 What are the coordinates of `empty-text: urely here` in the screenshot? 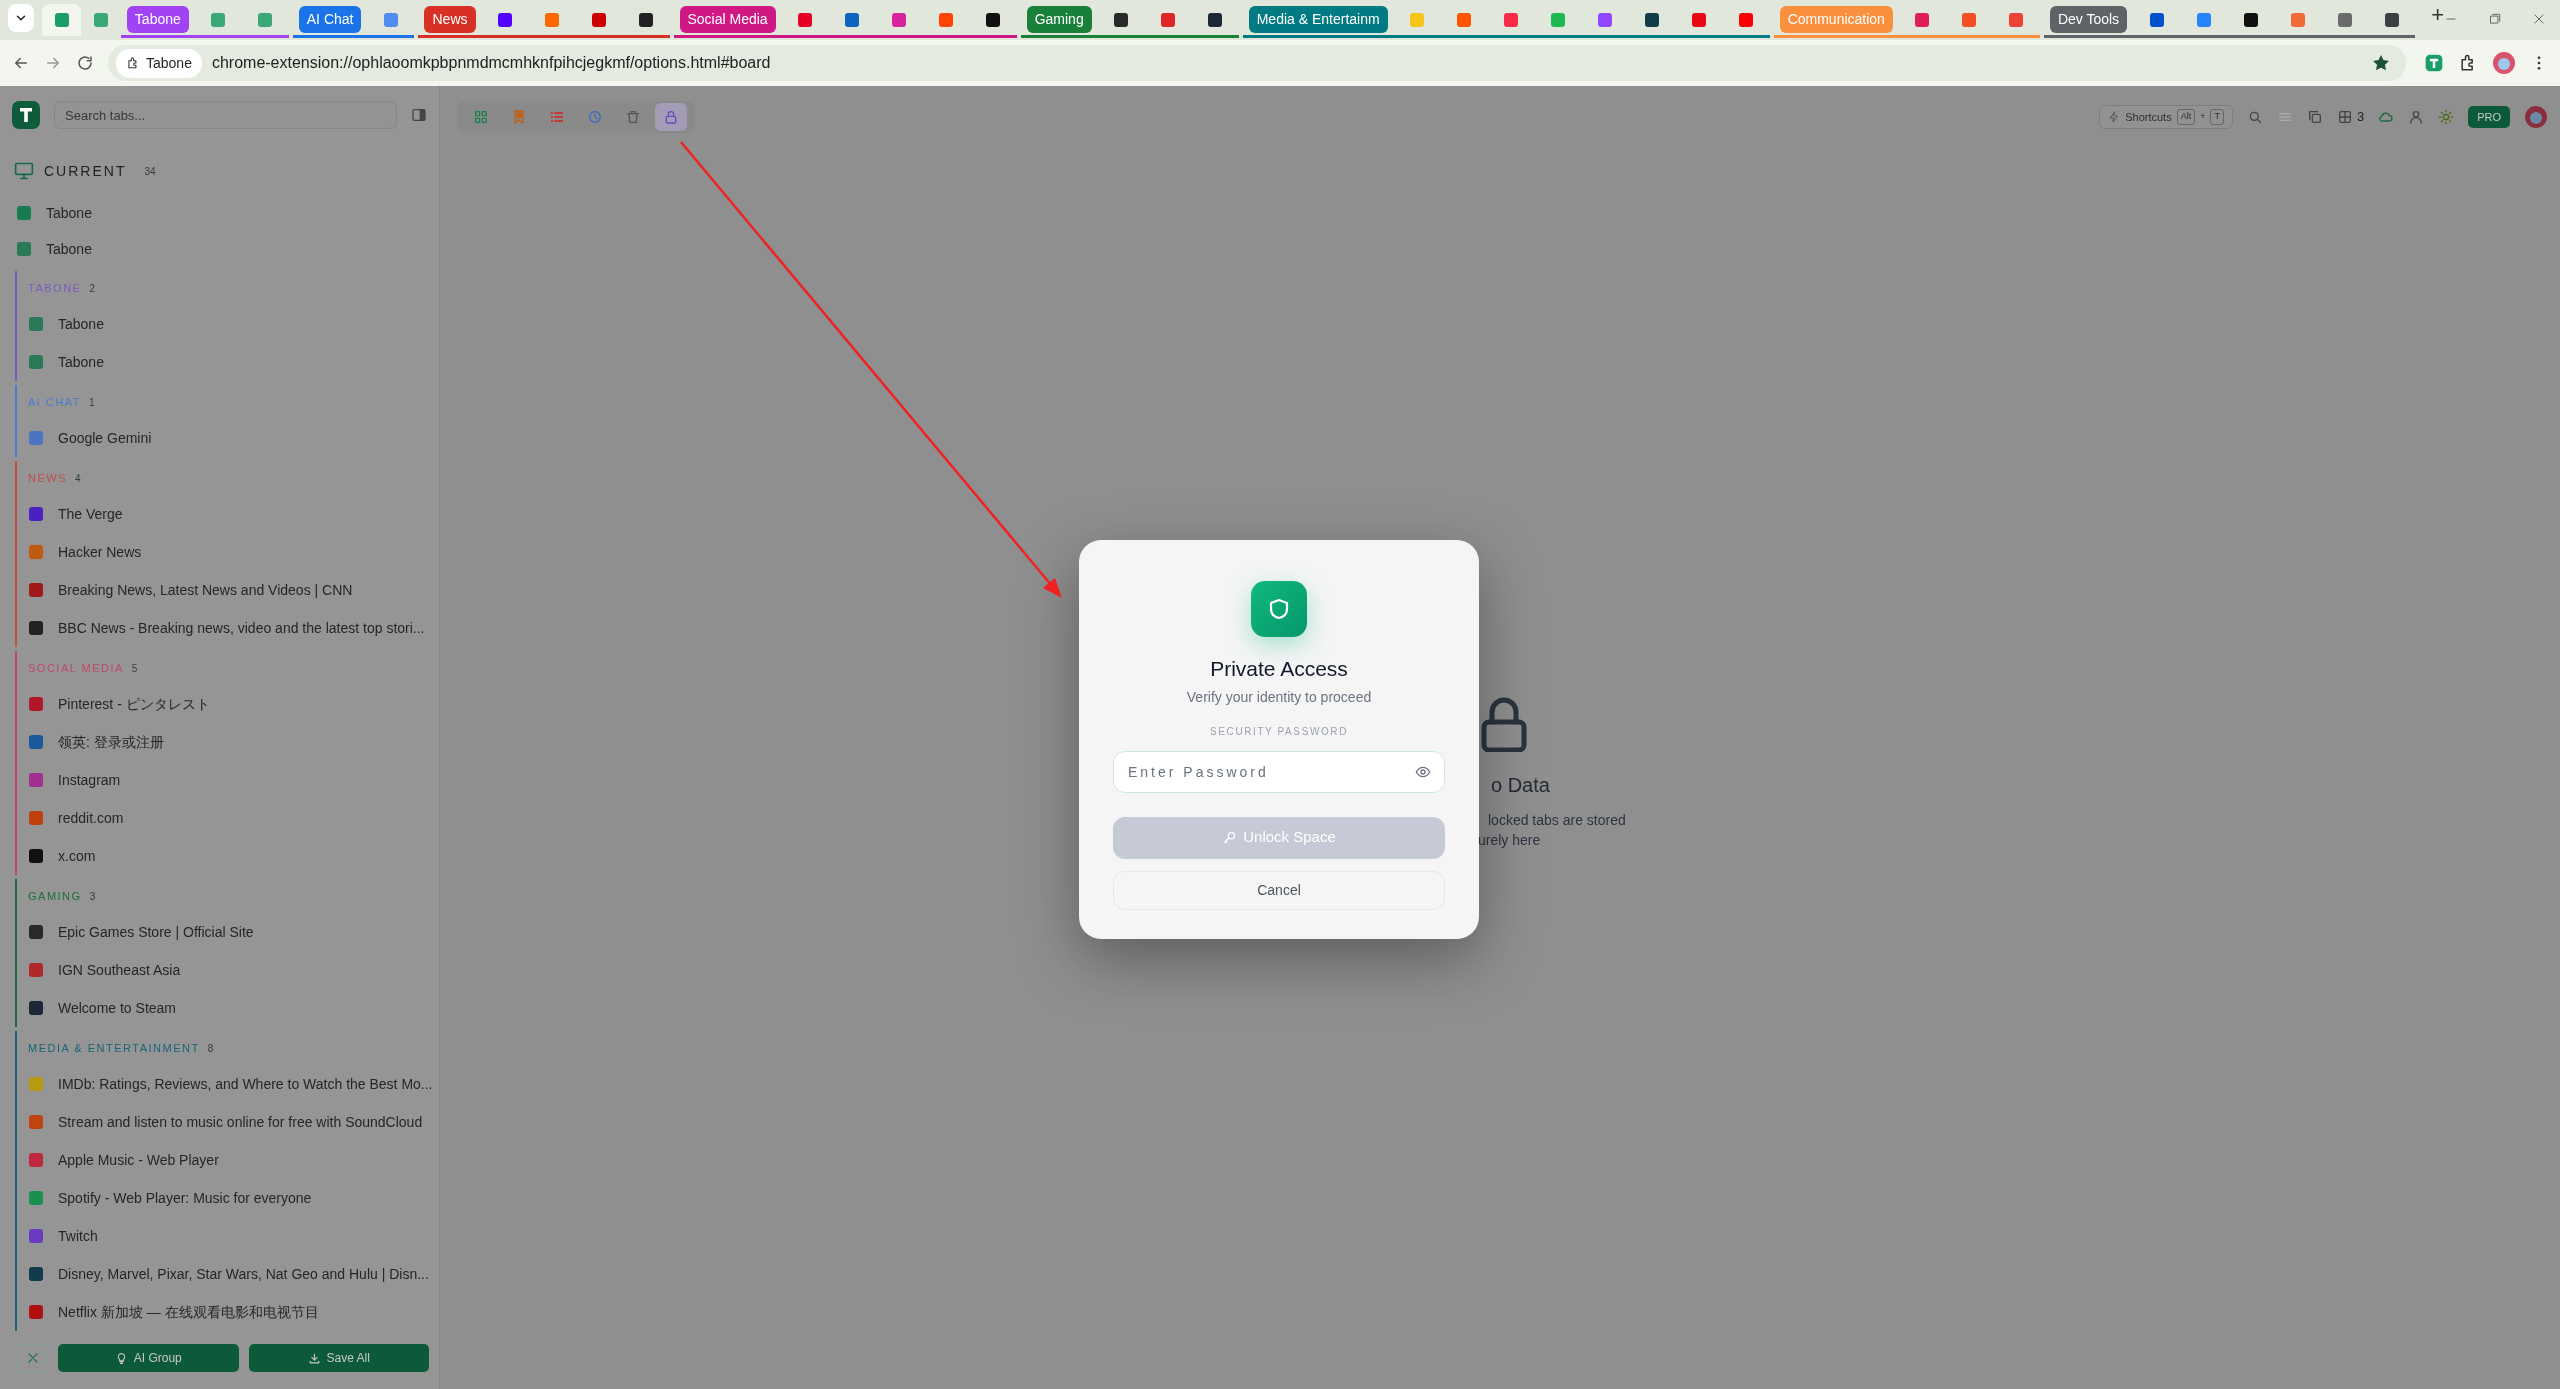 It's located at (1510, 841).